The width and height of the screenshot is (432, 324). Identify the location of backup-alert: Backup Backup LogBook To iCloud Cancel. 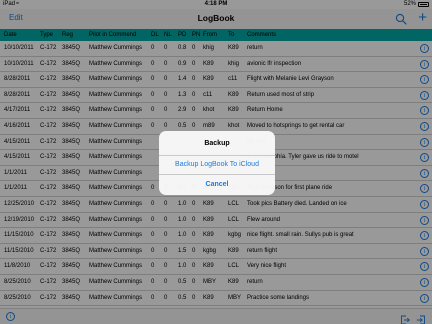
(217, 163).